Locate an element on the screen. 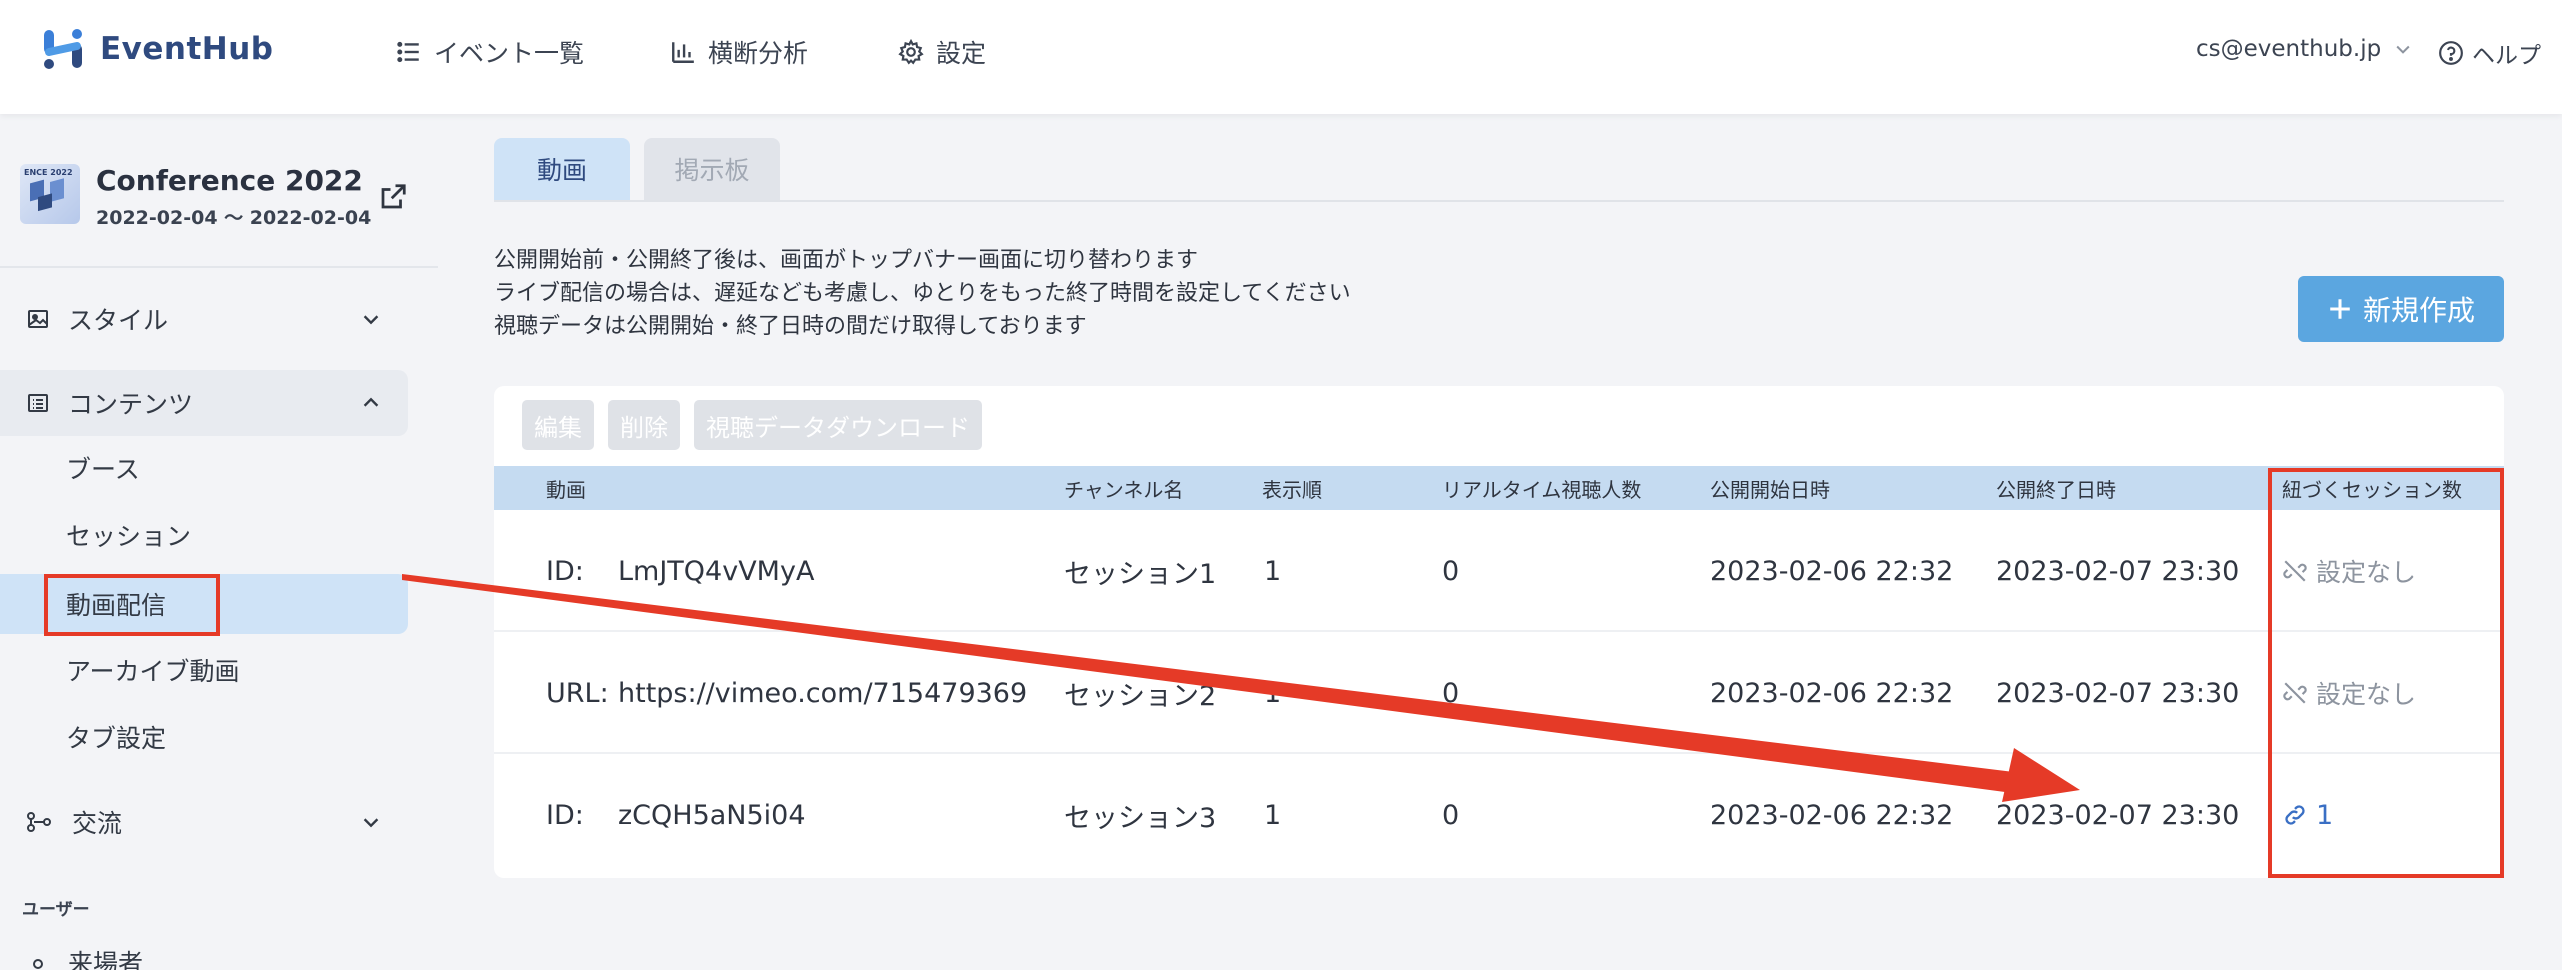 The height and width of the screenshot is (970, 2562). question-circle-icon is located at coordinates (2451, 53).